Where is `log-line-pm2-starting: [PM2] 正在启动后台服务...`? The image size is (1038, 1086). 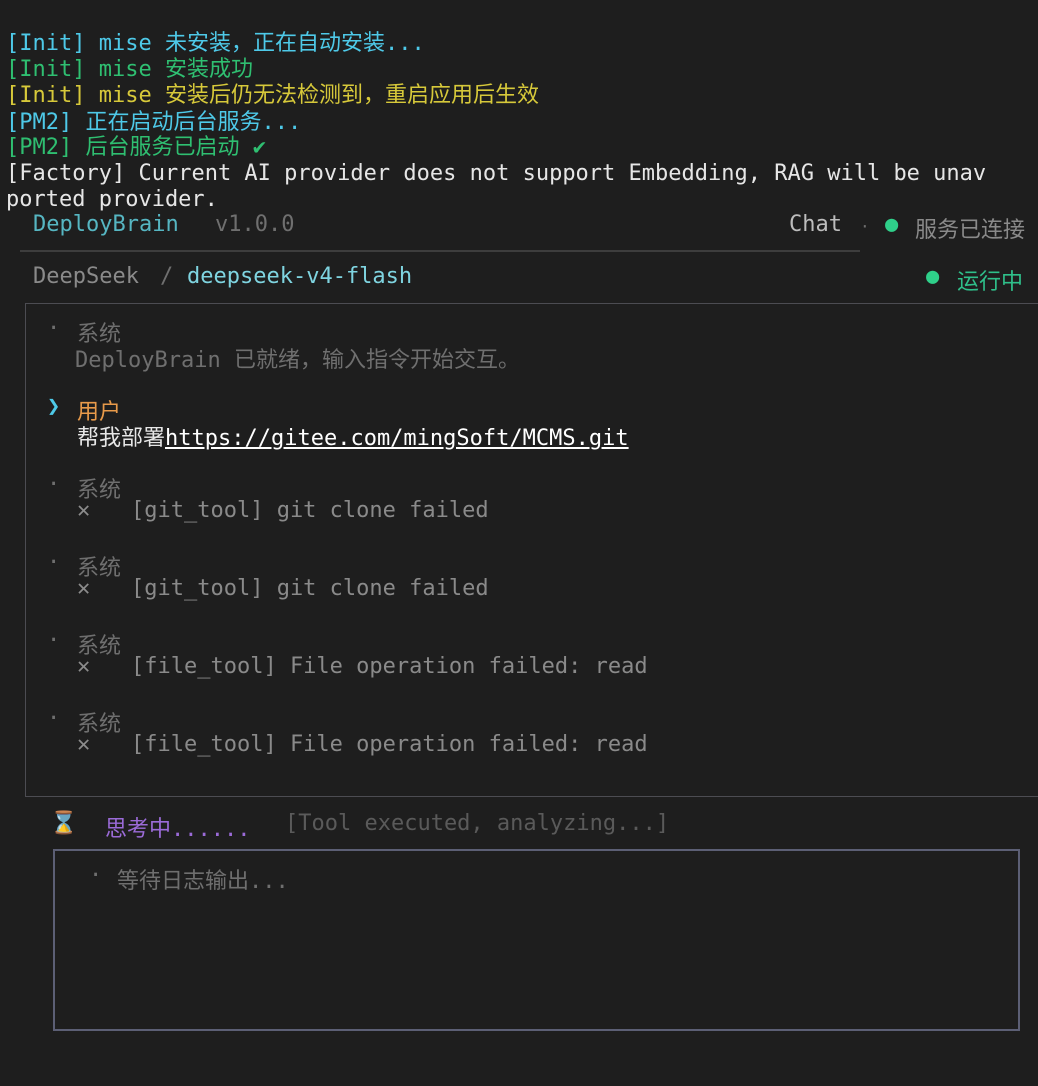 log-line-pm2-starting: [PM2] 正在启动后台服务... is located at coordinates (154, 122).